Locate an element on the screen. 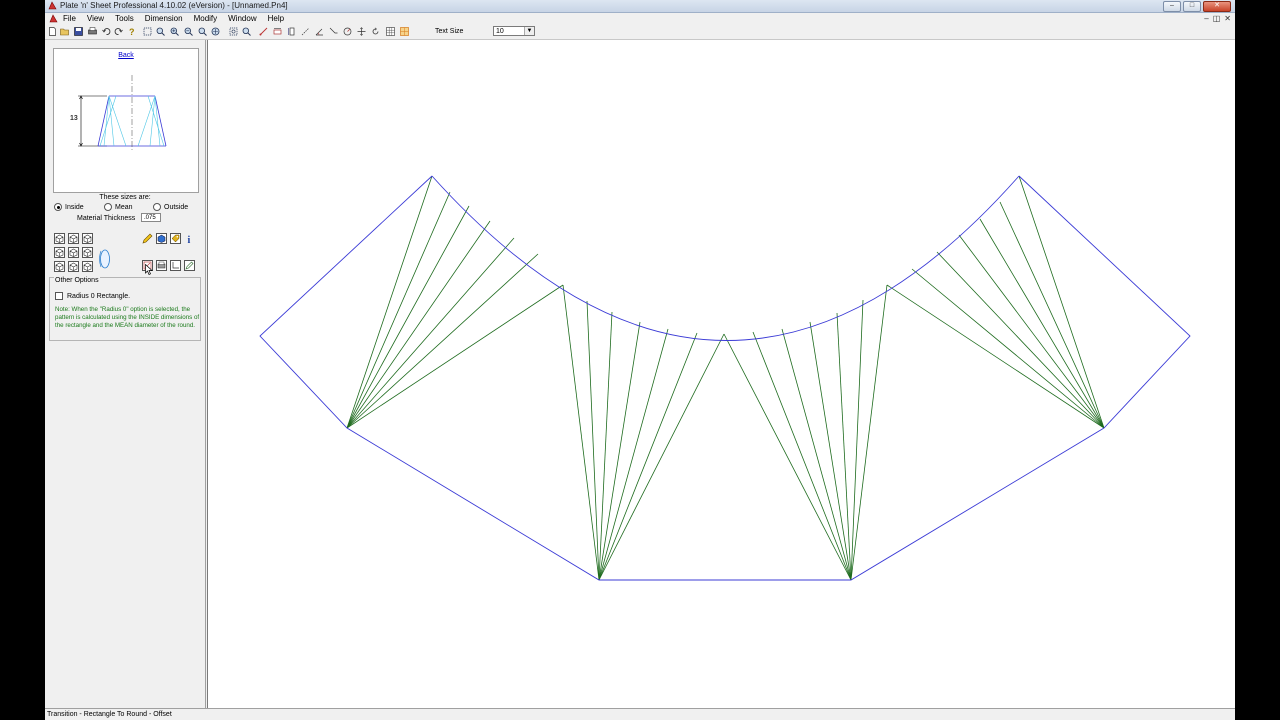  zoom-extents-icon is located at coordinates (147, 31).